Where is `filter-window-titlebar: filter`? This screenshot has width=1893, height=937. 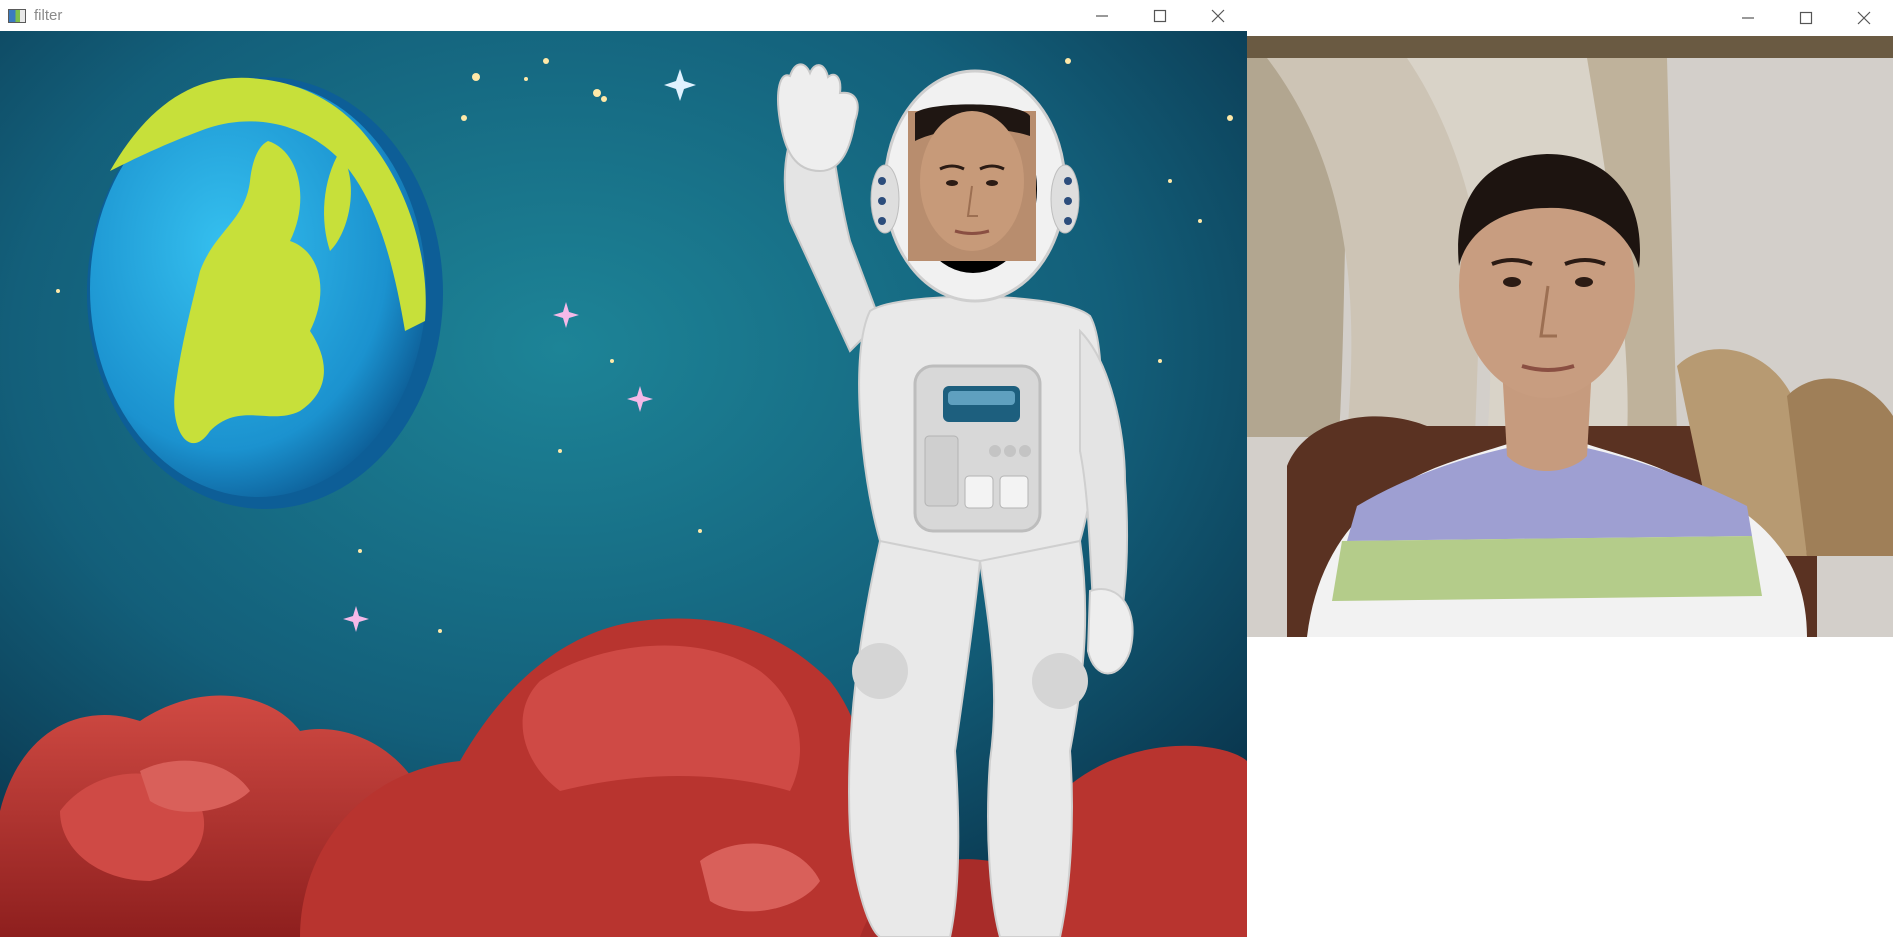 filter-window-titlebar: filter is located at coordinates (623, 15).